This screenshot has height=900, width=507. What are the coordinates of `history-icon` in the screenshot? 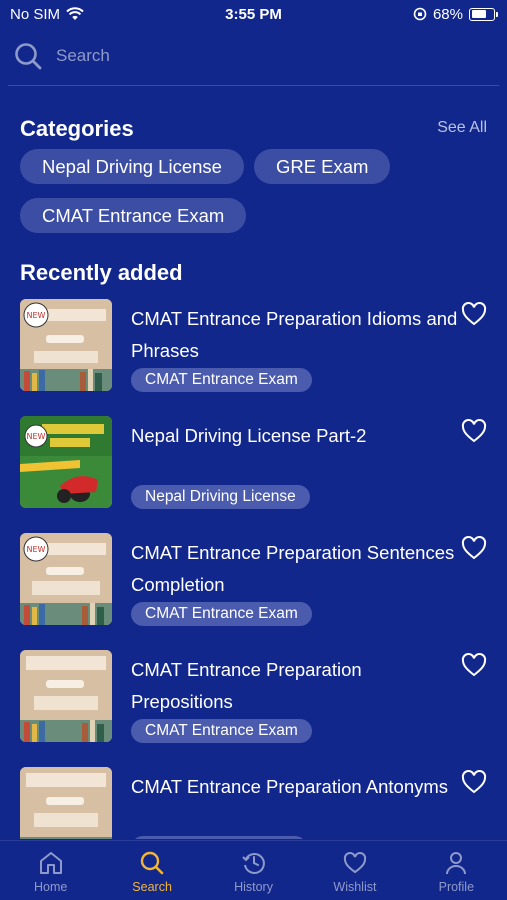 It's located at (253, 863).